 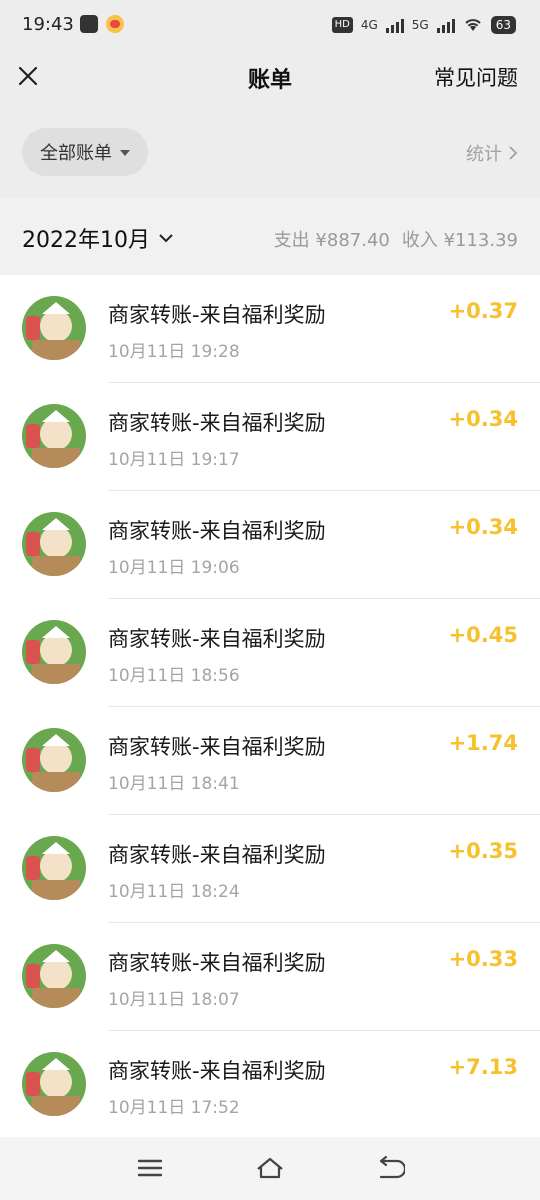 What do you see at coordinates (150, 1168) in the screenshot?
I see `menu-icon` at bounding box center [150, 1168].